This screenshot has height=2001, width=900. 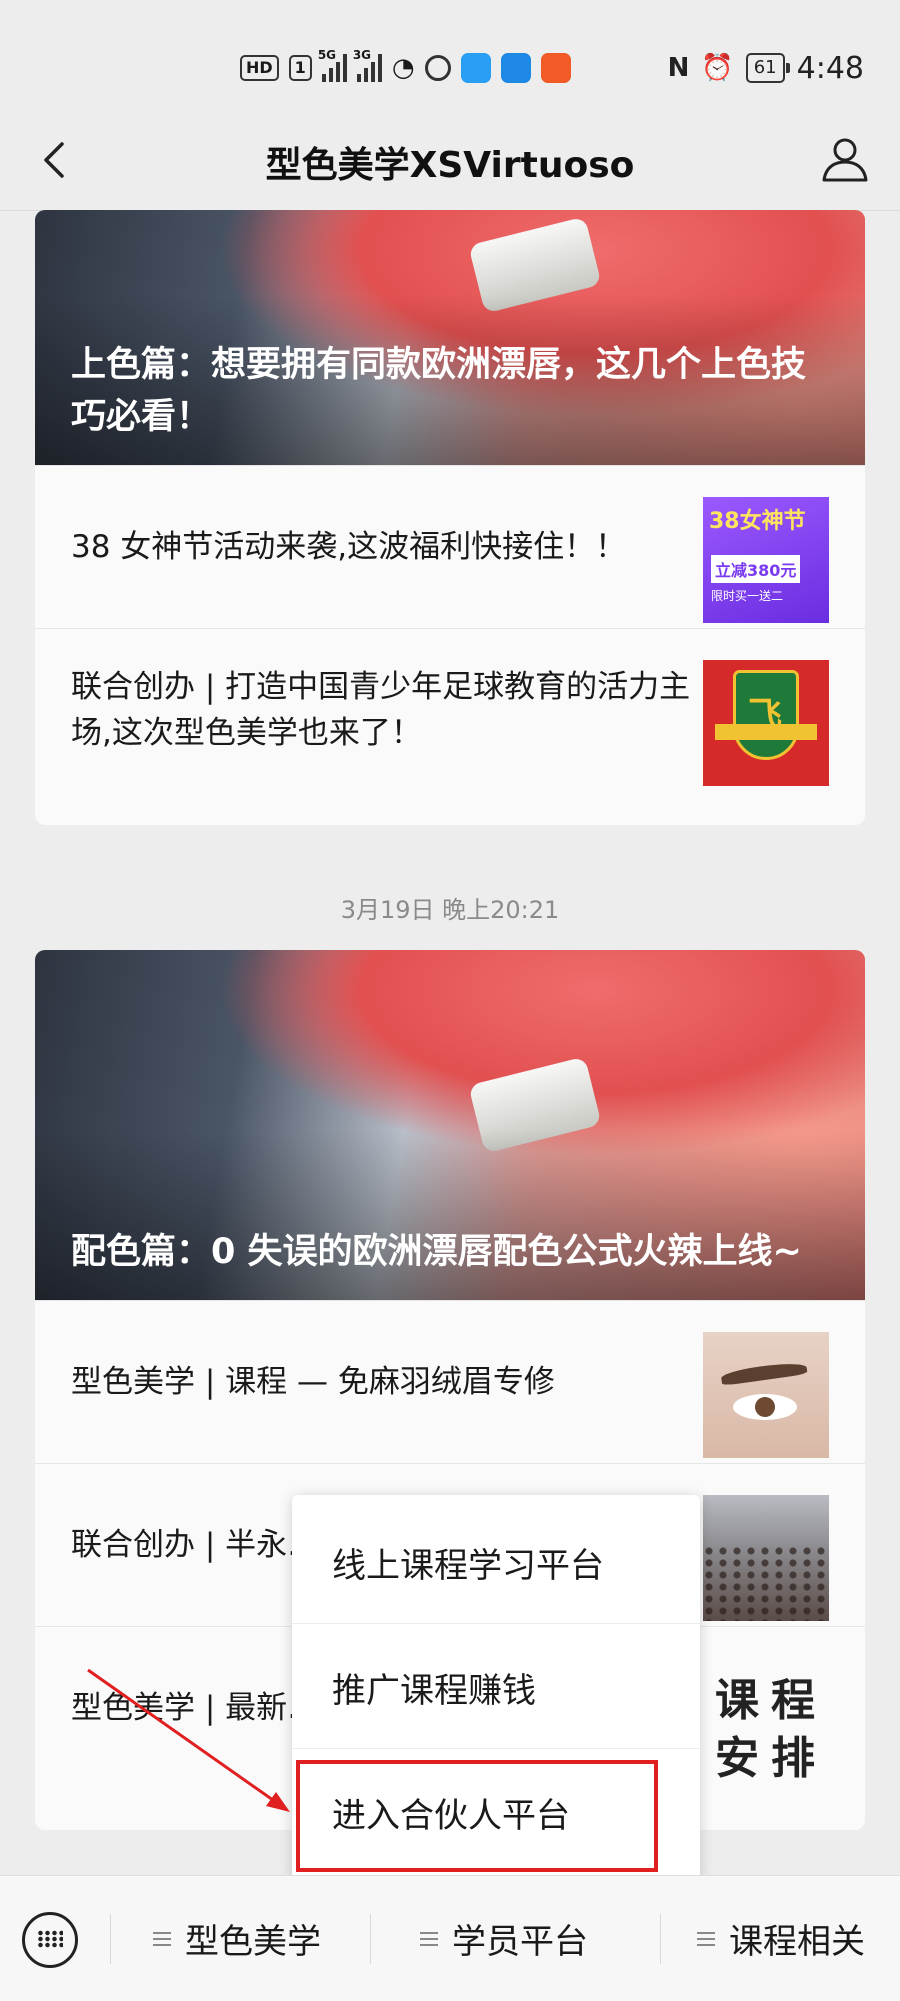 I want to click on list-item: 38 女神节活动来袭,这波福利快接住！！ 38女神节 立减380元 限时买一送二, so click(x=450, y=546).